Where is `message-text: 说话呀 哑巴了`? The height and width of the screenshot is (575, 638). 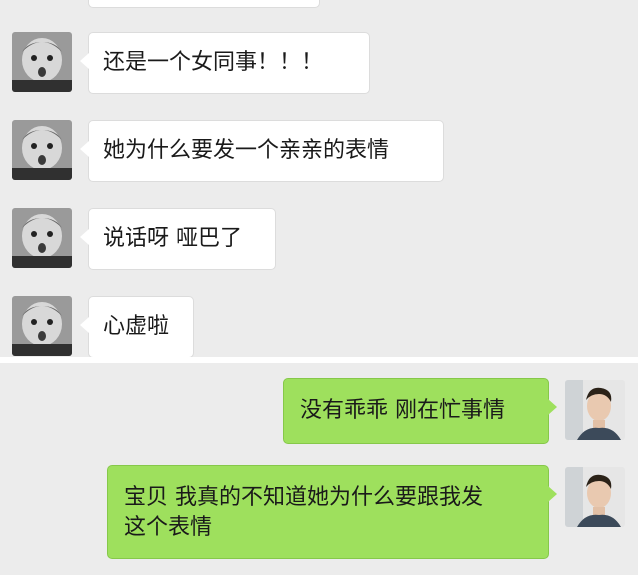
message-text: 说话呀 哑巴了 is located at coordinates (172, 238).